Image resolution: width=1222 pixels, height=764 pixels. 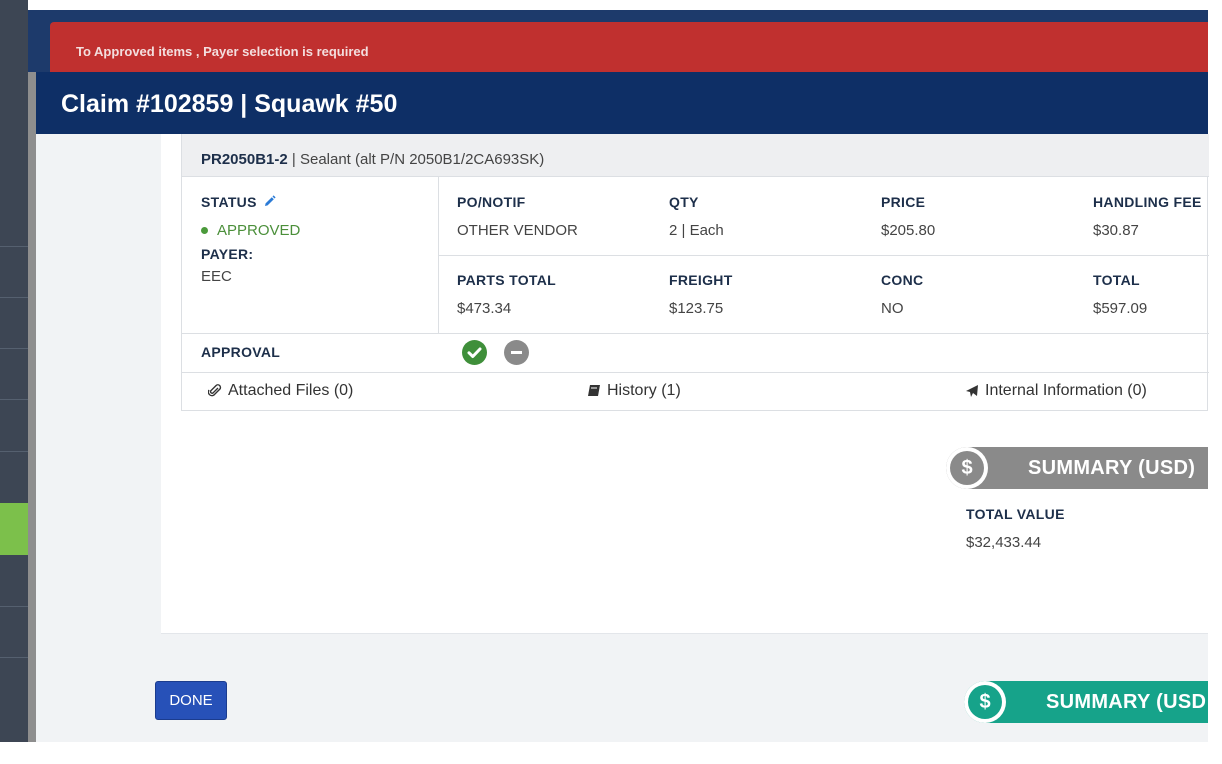 I want to click on price-label: PRICE, so click(x=903, y=202).